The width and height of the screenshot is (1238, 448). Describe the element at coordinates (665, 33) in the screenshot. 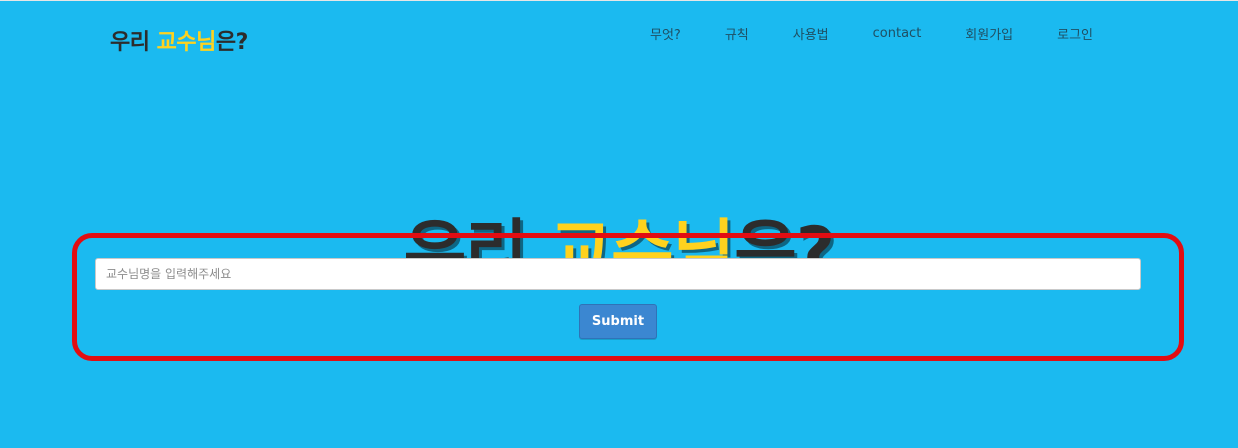

I see `nav-item-what: 무엇?` at that location.